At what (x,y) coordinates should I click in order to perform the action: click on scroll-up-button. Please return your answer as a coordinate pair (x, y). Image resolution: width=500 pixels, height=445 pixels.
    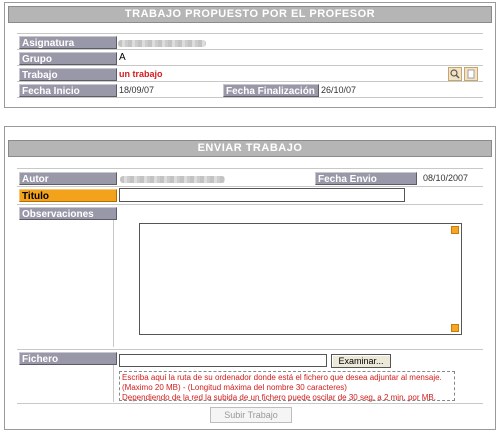
    Looking at the image, I should click on (455, 230).